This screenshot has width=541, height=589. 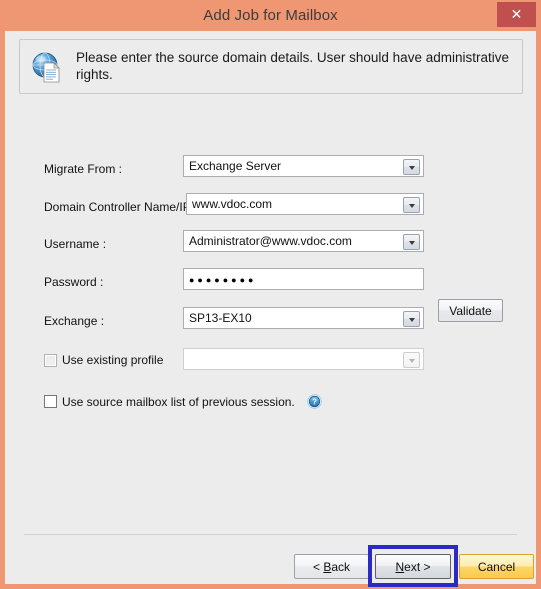 I want to click on use-existing-profile-row: Use existing profile, so click(x=103, y=360).